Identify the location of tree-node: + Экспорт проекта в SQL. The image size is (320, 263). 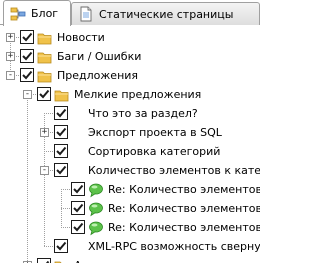
(130, 132).